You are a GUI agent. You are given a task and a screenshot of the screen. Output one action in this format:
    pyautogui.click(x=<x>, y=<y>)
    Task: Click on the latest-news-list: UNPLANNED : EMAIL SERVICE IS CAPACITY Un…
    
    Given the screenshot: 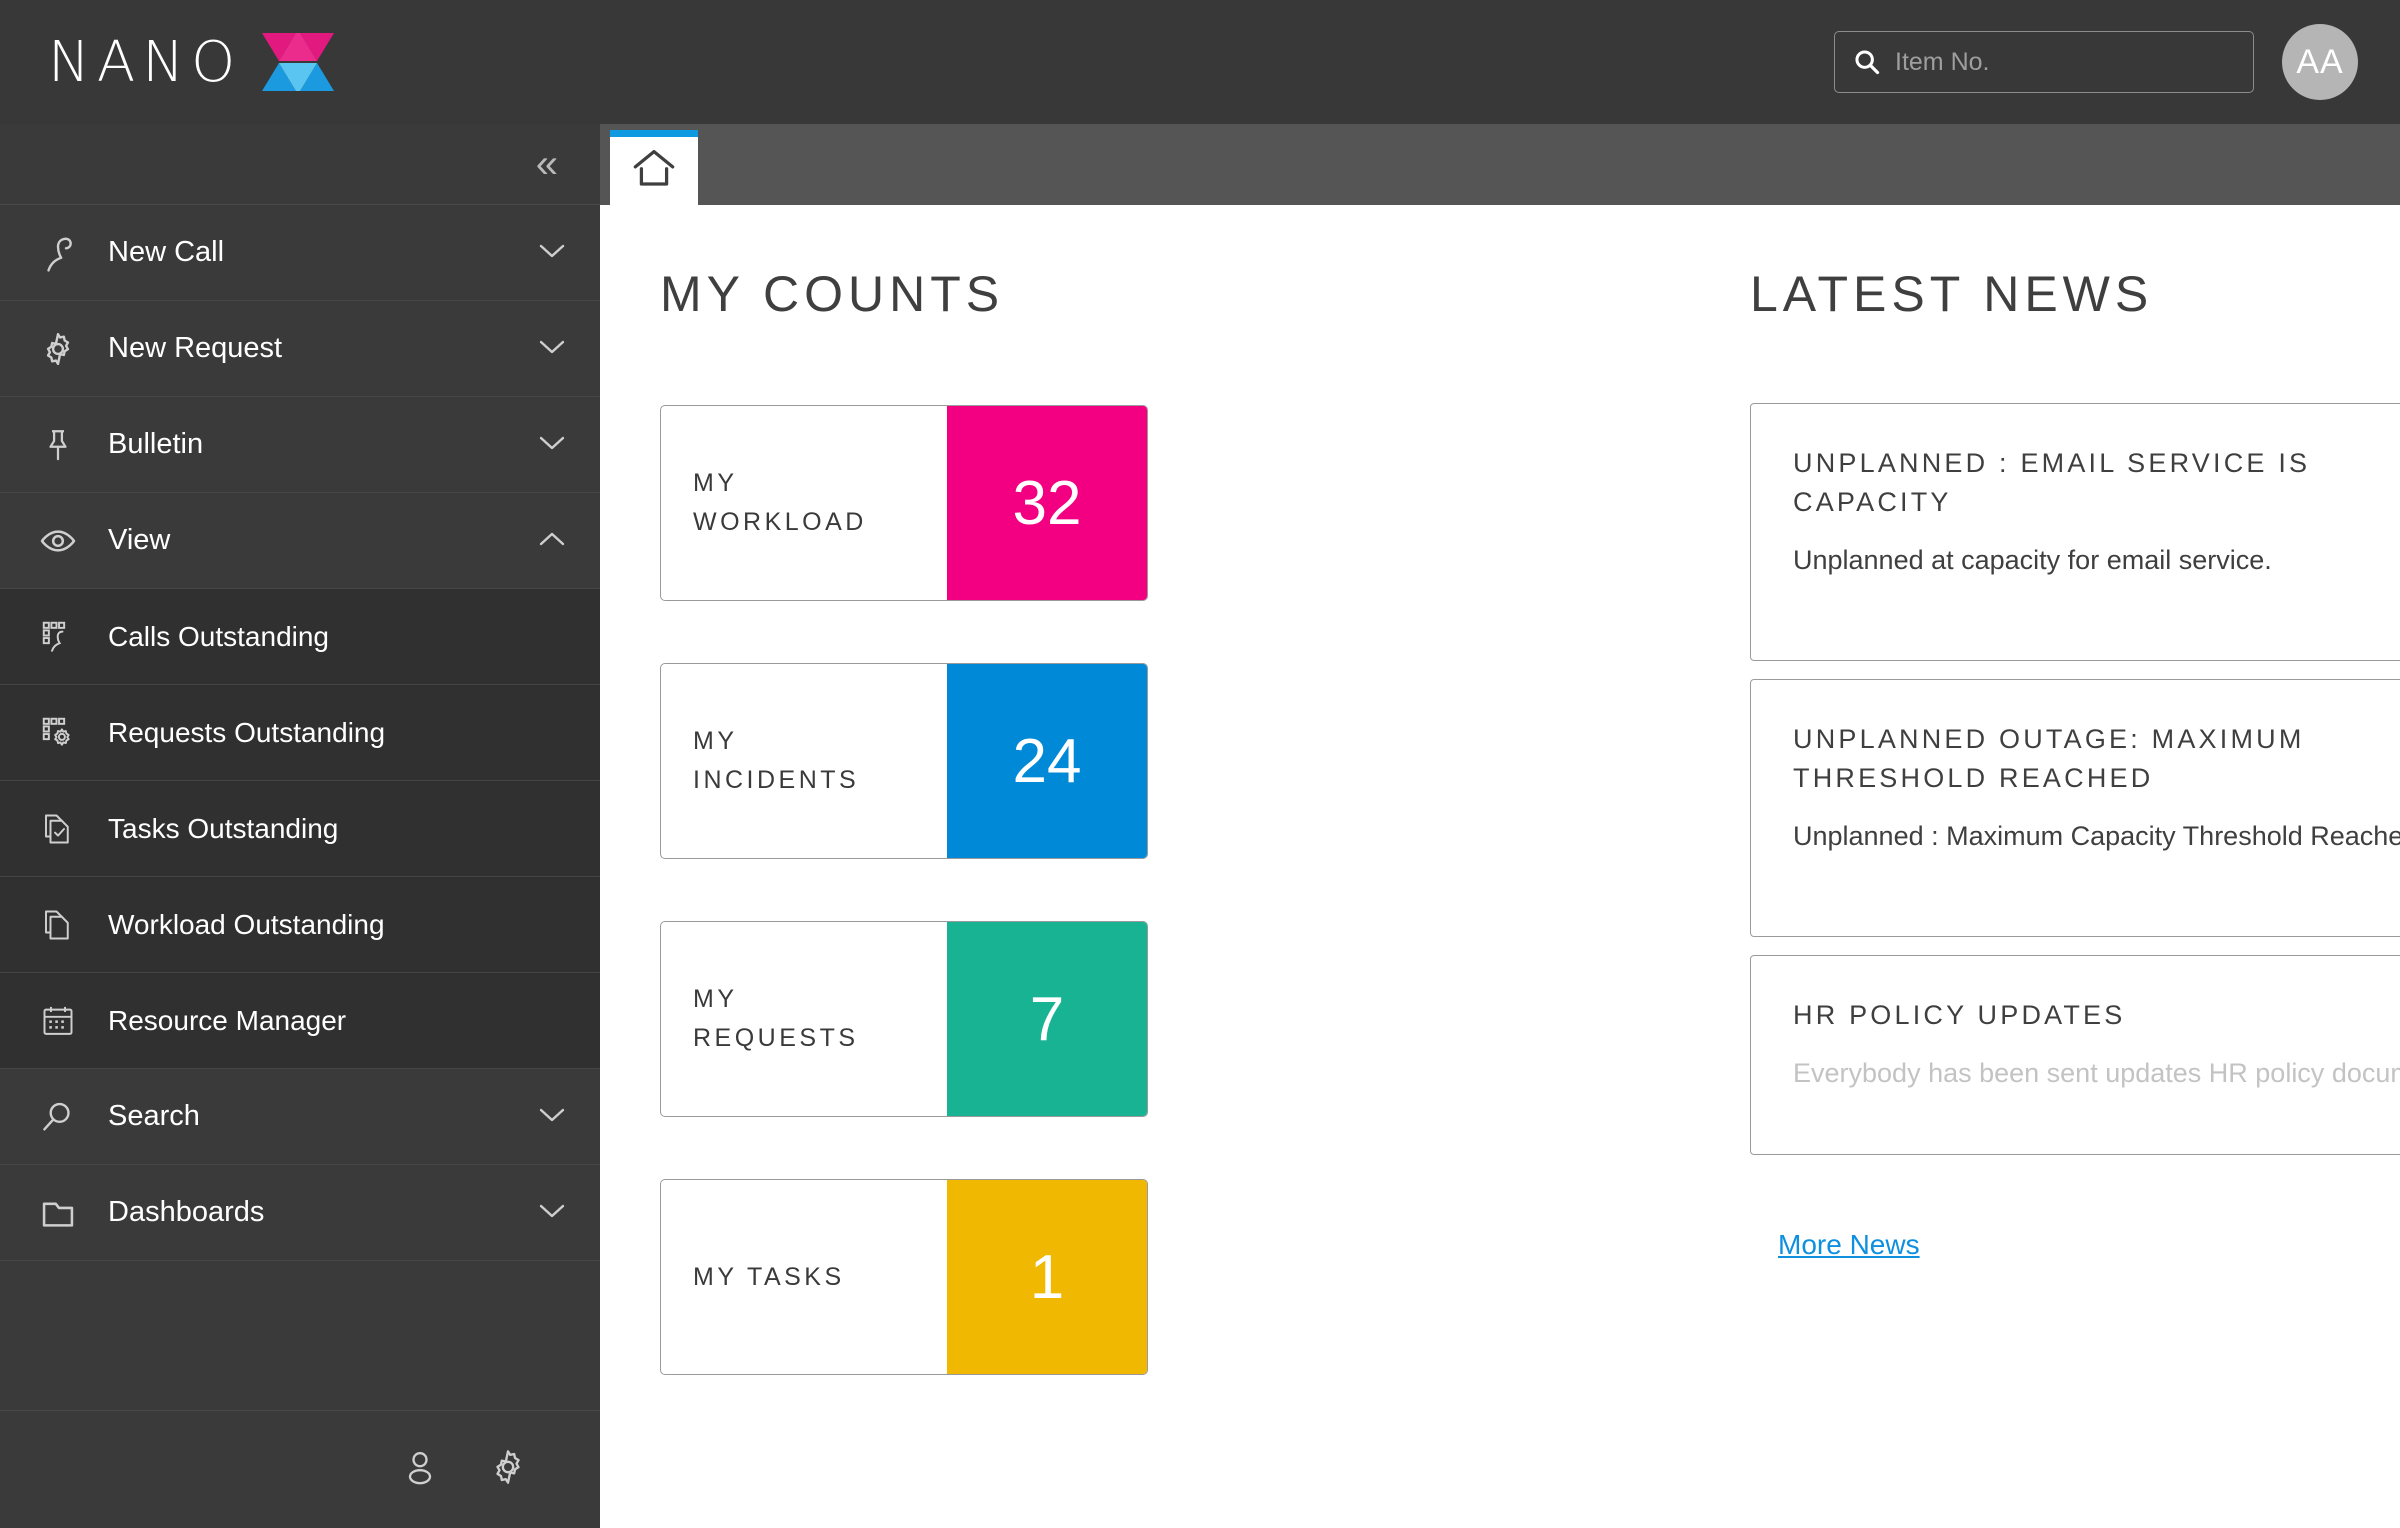 What is the action you would take?
    pyautogui.click(x=2075, y=779)
    